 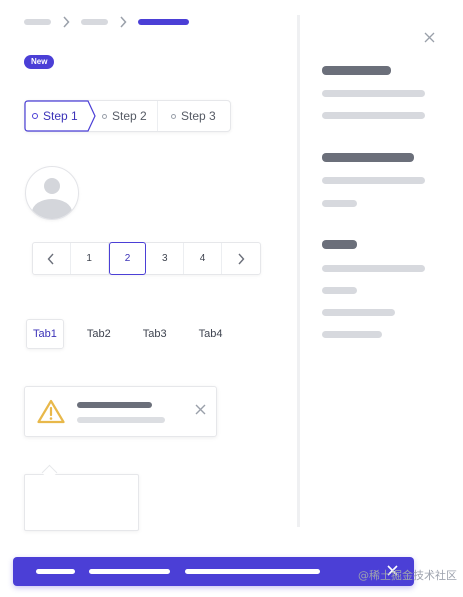 I want to click on warning-alert, so click(x=120, y=411).